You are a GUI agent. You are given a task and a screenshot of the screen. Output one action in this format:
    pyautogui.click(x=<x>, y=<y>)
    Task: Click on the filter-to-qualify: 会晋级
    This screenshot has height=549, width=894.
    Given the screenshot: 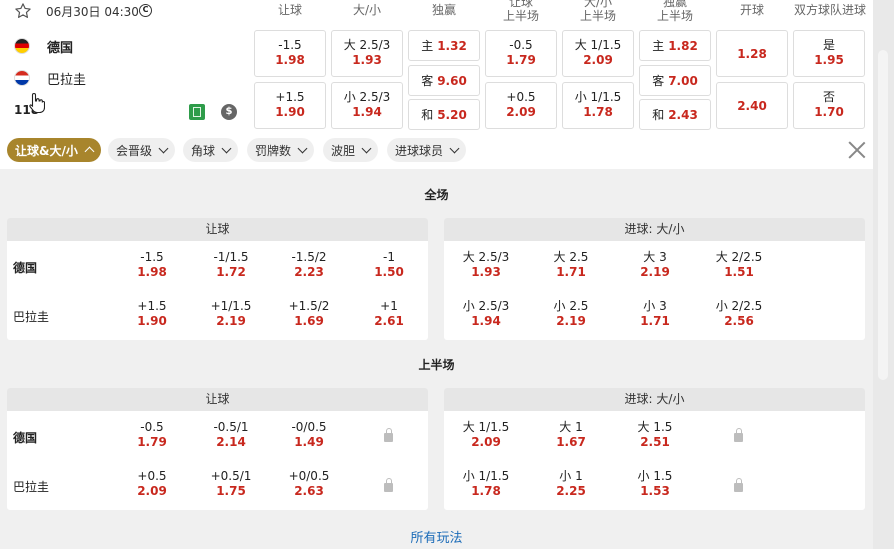 What is the action you would take?
    pyautogui.click(x=142, y=150)
    